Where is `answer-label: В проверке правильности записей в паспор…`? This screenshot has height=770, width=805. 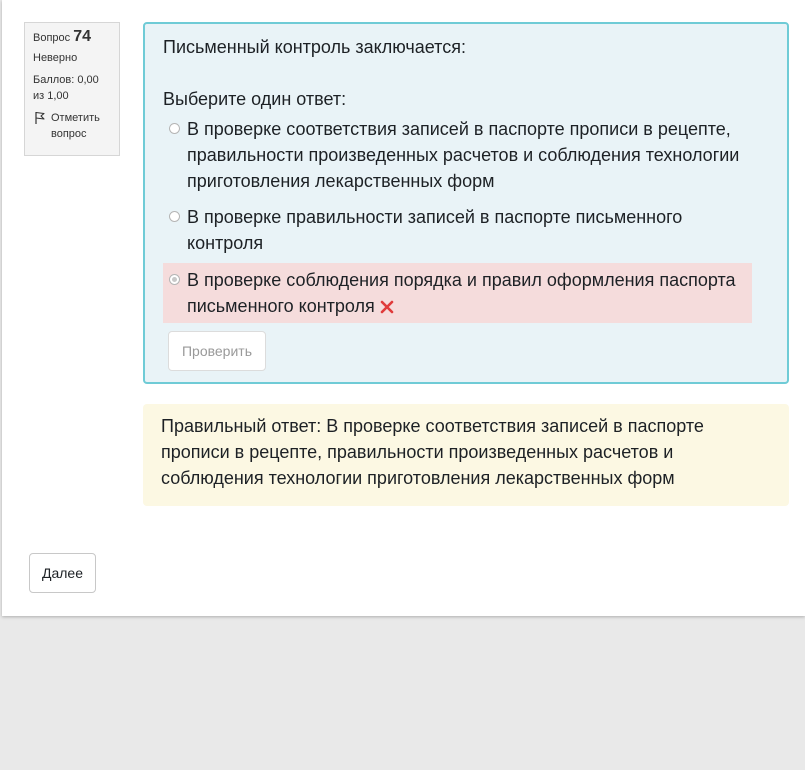 answer-label: В проверке правильности записей в паспор… is located at coordinates (435, 230).